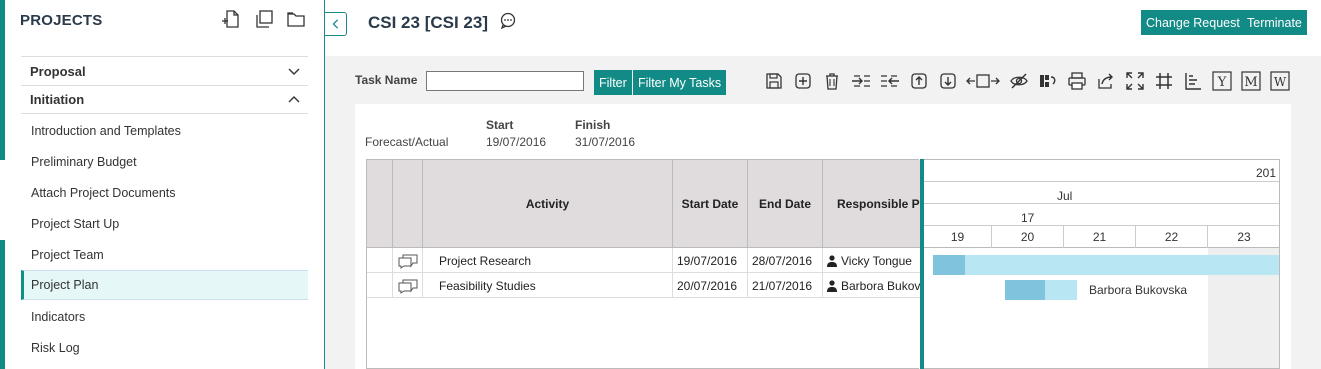  Describe the element at coordinates (1028, 237) in the screenshot. I see `timescale-day: 20` at that location.